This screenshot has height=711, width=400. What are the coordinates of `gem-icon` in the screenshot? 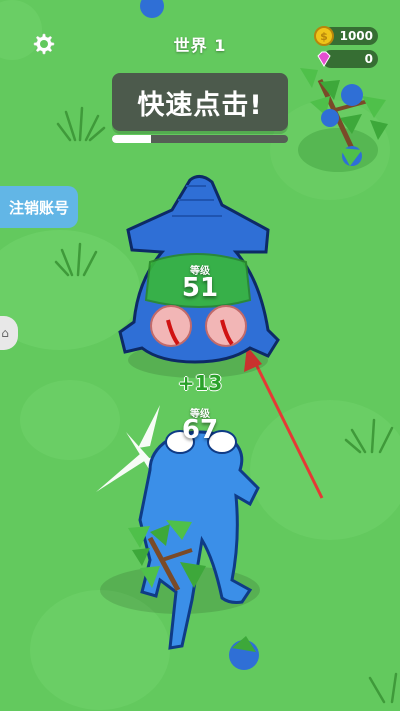 It's located at (324, 59).